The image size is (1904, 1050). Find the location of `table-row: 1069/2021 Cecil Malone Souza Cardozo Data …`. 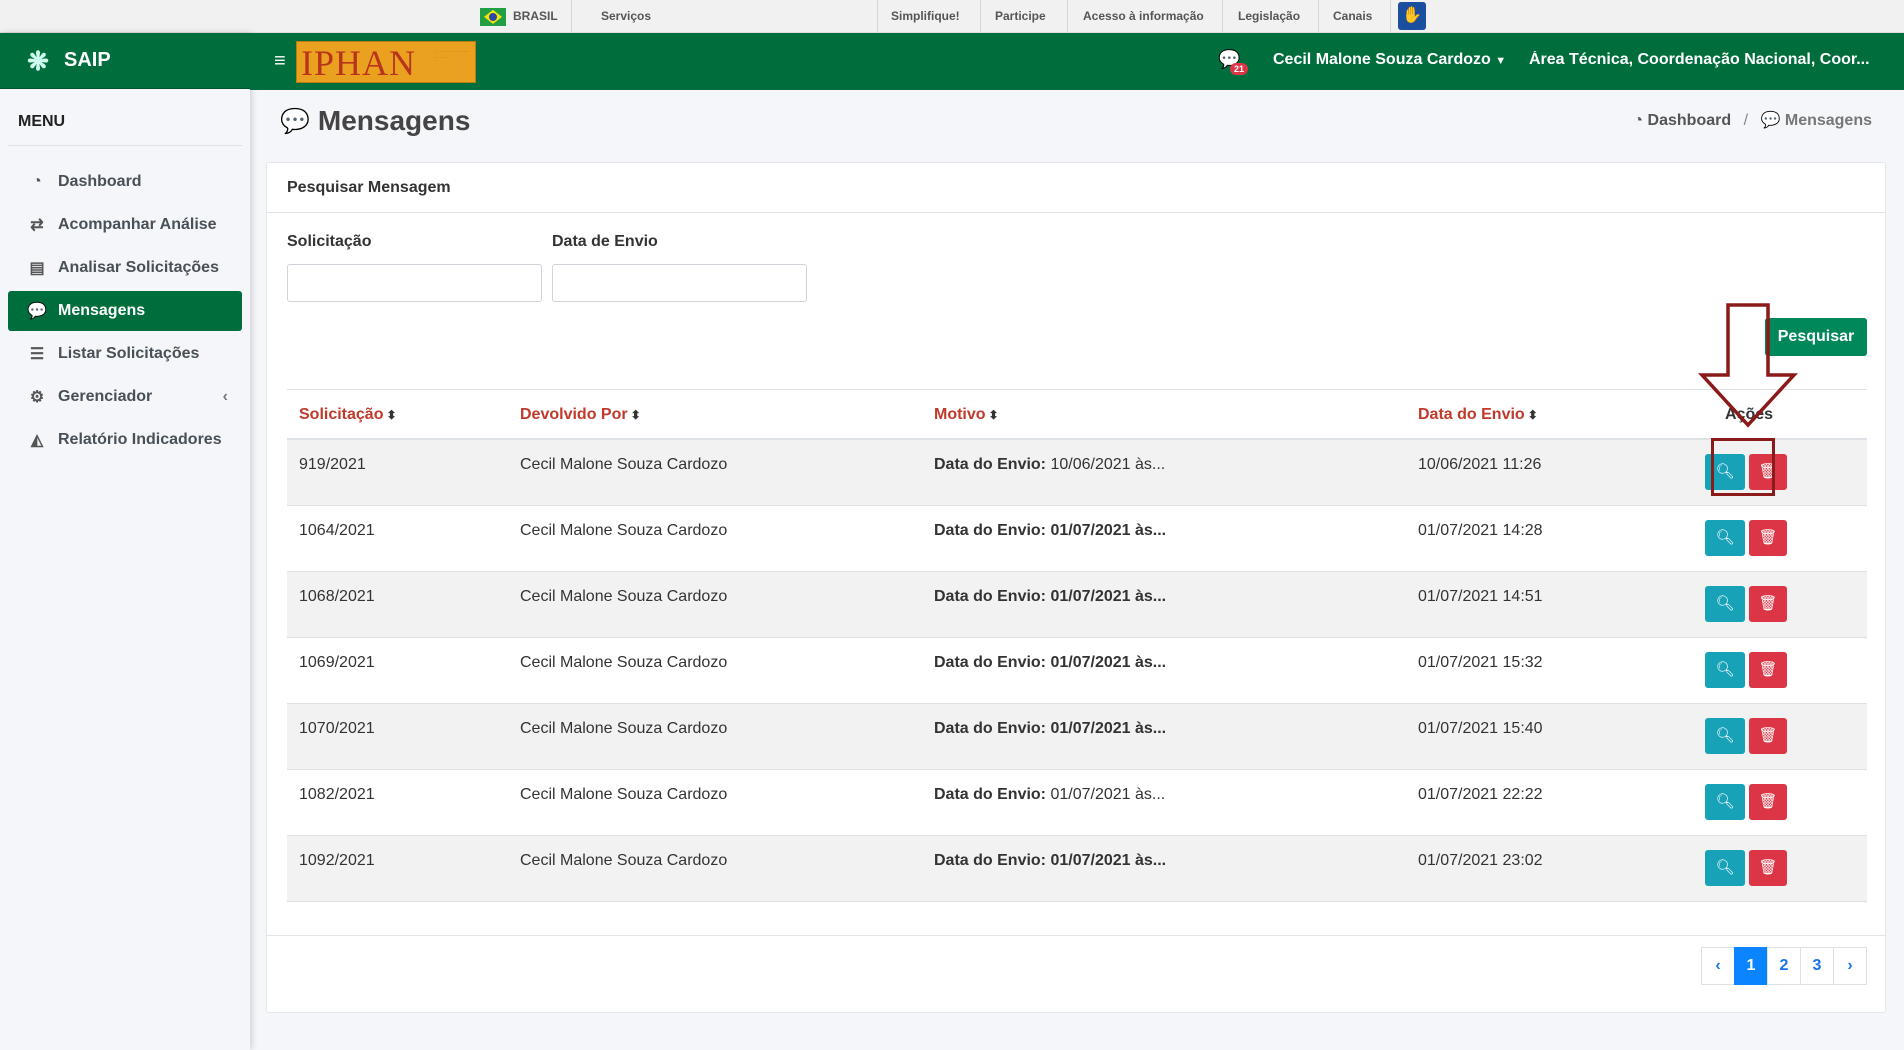

table-row: 1069/2021 Cecil Malone Souza Cardozo Data … is located at coordinates (1077, 671).